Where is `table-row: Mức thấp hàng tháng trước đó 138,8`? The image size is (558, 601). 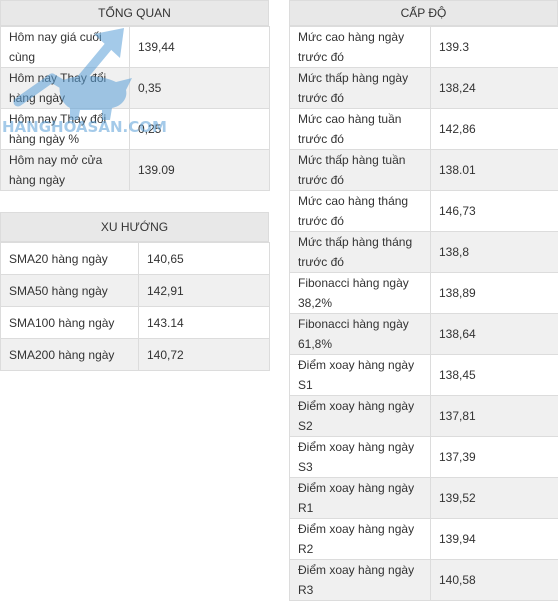 table-row: Mức thấp hàng tháng trước đó 138,8 is located at coordinates (424, 252).